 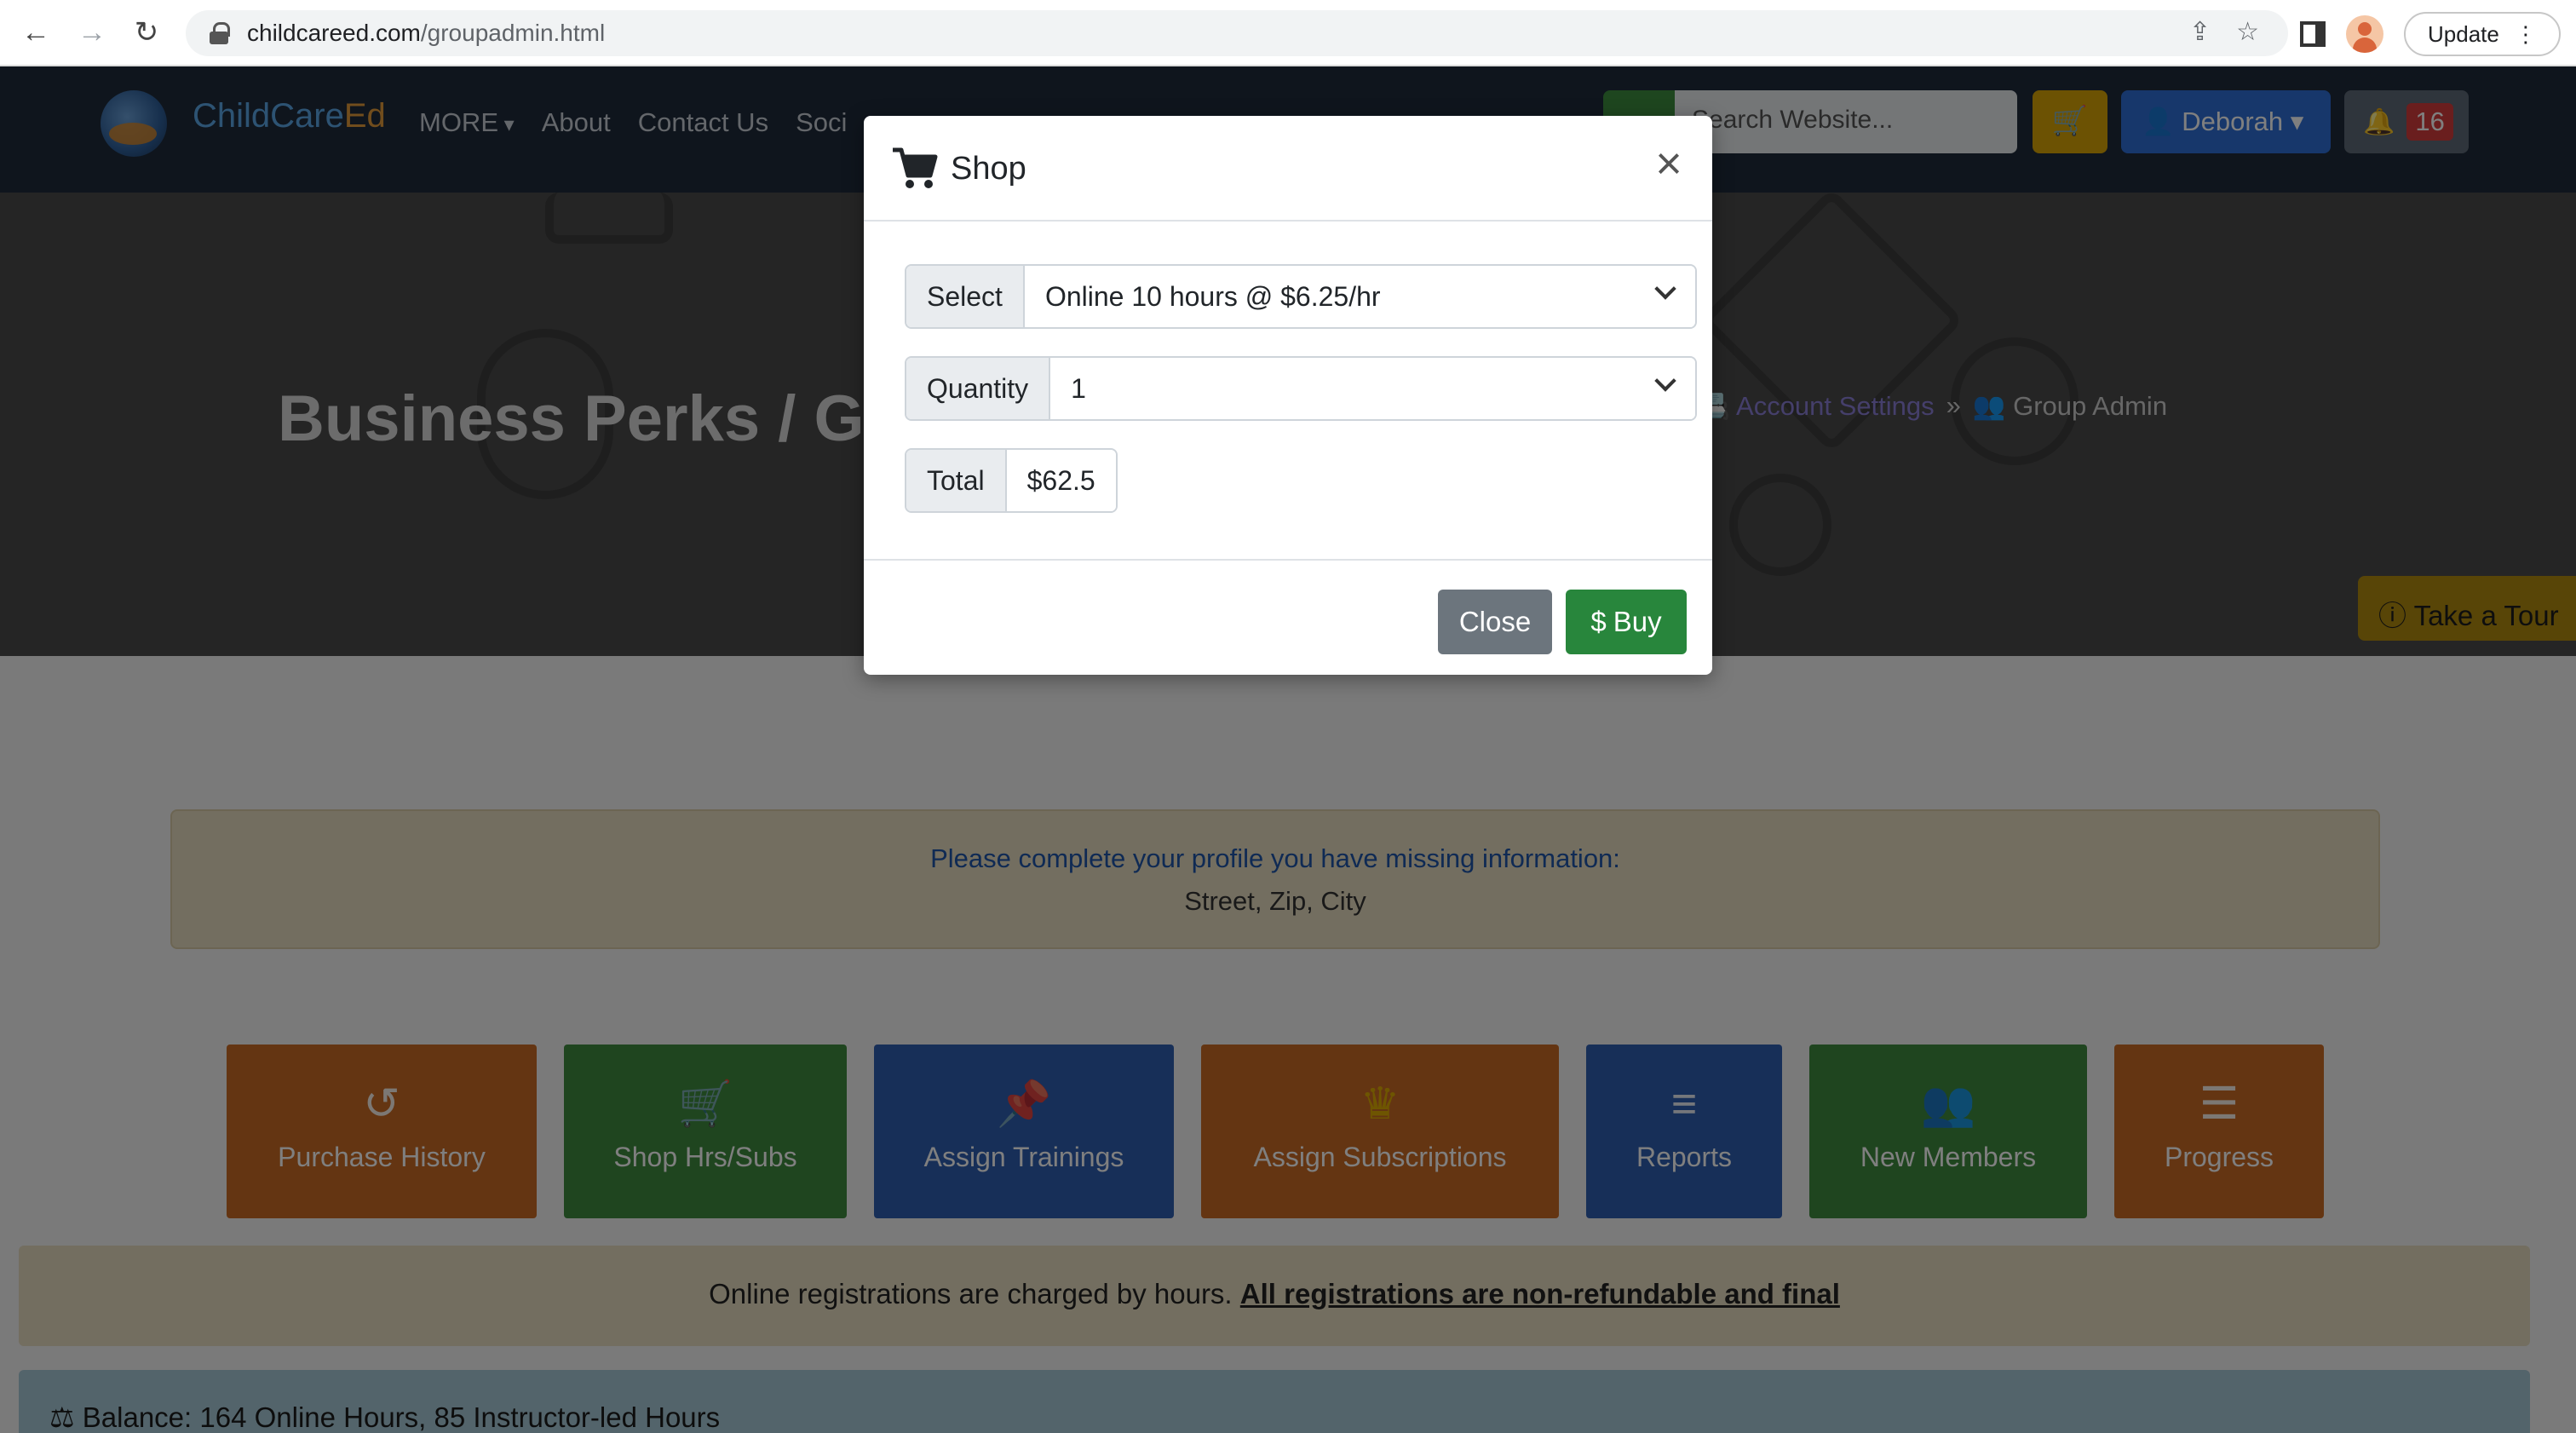 What do you see at coordinates (220, 33) in the screenshot?
I see `lock-icon` at bounding box center [220, 33].